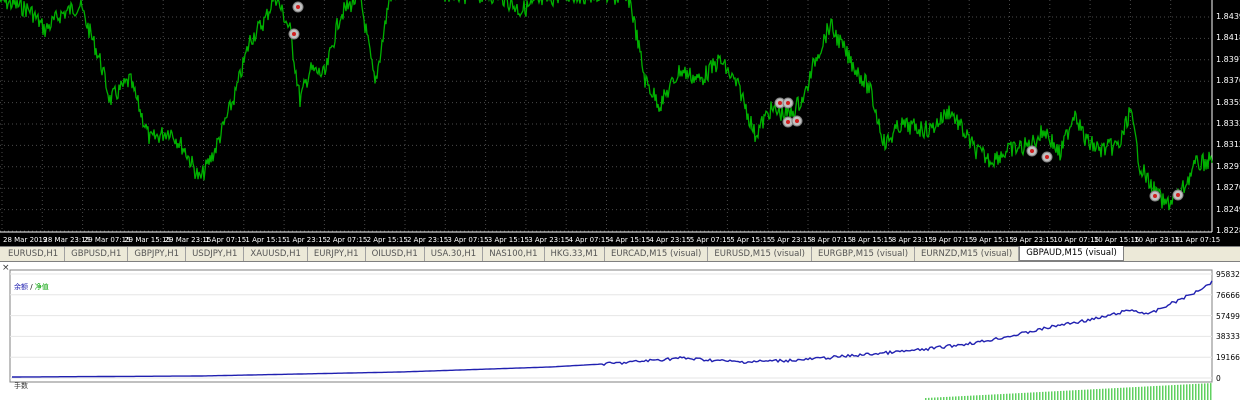  Describe the element at coordinates (21, 386) in the screenshot. I see `volume-legend: 手数` at that location.